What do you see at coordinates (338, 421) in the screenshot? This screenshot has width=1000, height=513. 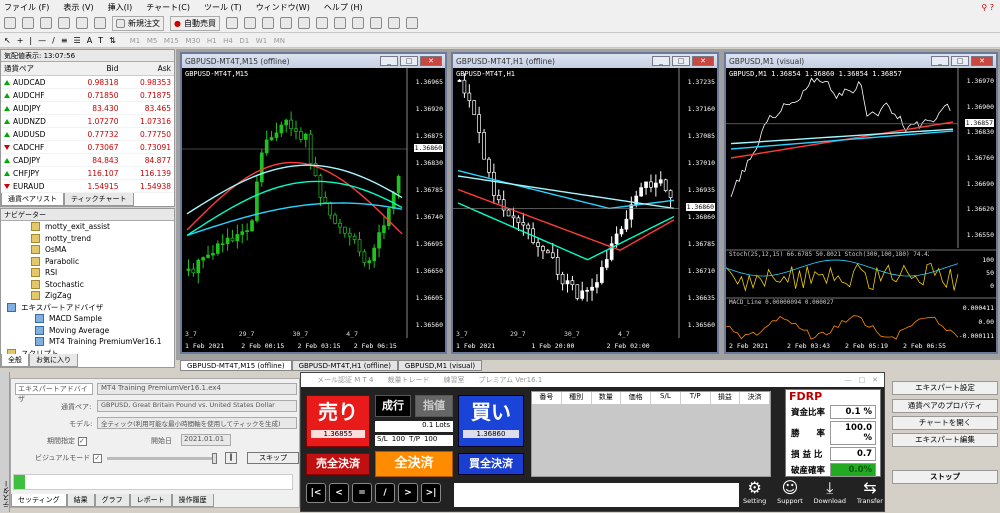 I see `sell-button: 売り 1.36855` at bounding box center [338, 421].